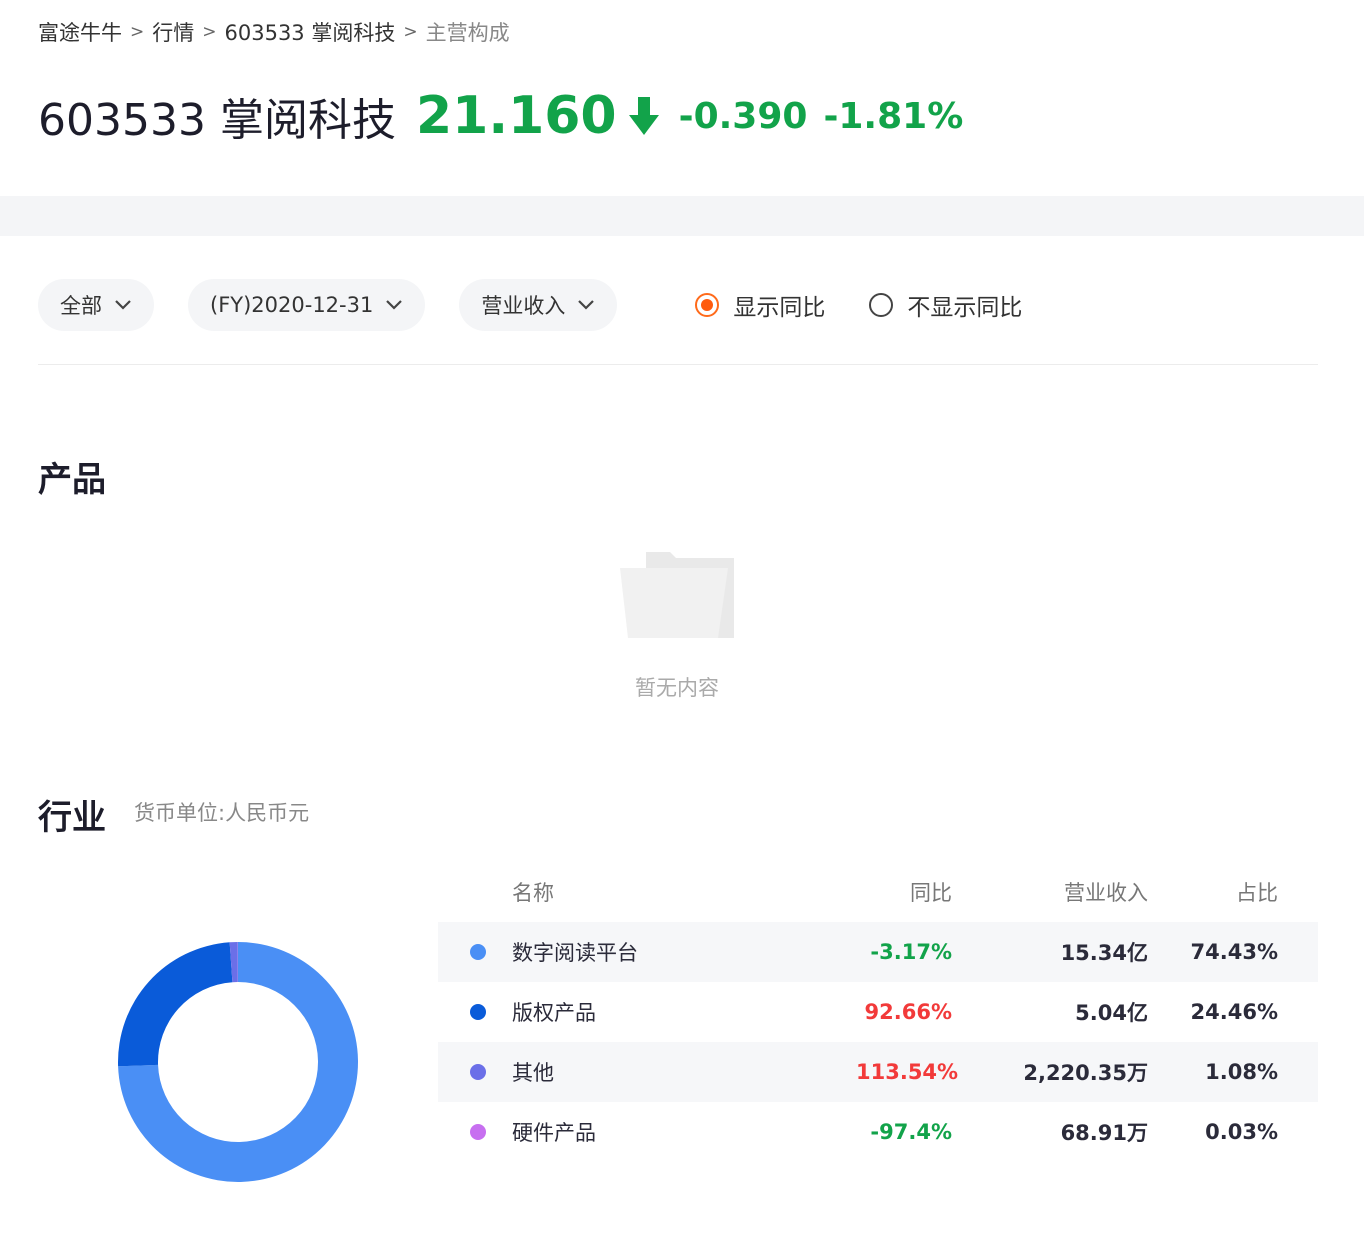 This screenshot has width=1364, height=1244. I want to click on breadcrumb-item-stock: 603533 掌阅科技, so click(310, 32).